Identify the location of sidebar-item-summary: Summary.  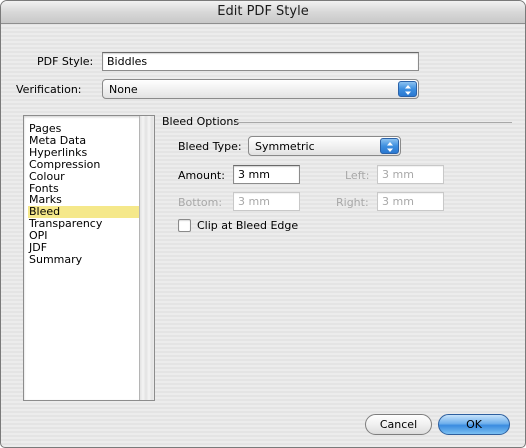
(84, 259).